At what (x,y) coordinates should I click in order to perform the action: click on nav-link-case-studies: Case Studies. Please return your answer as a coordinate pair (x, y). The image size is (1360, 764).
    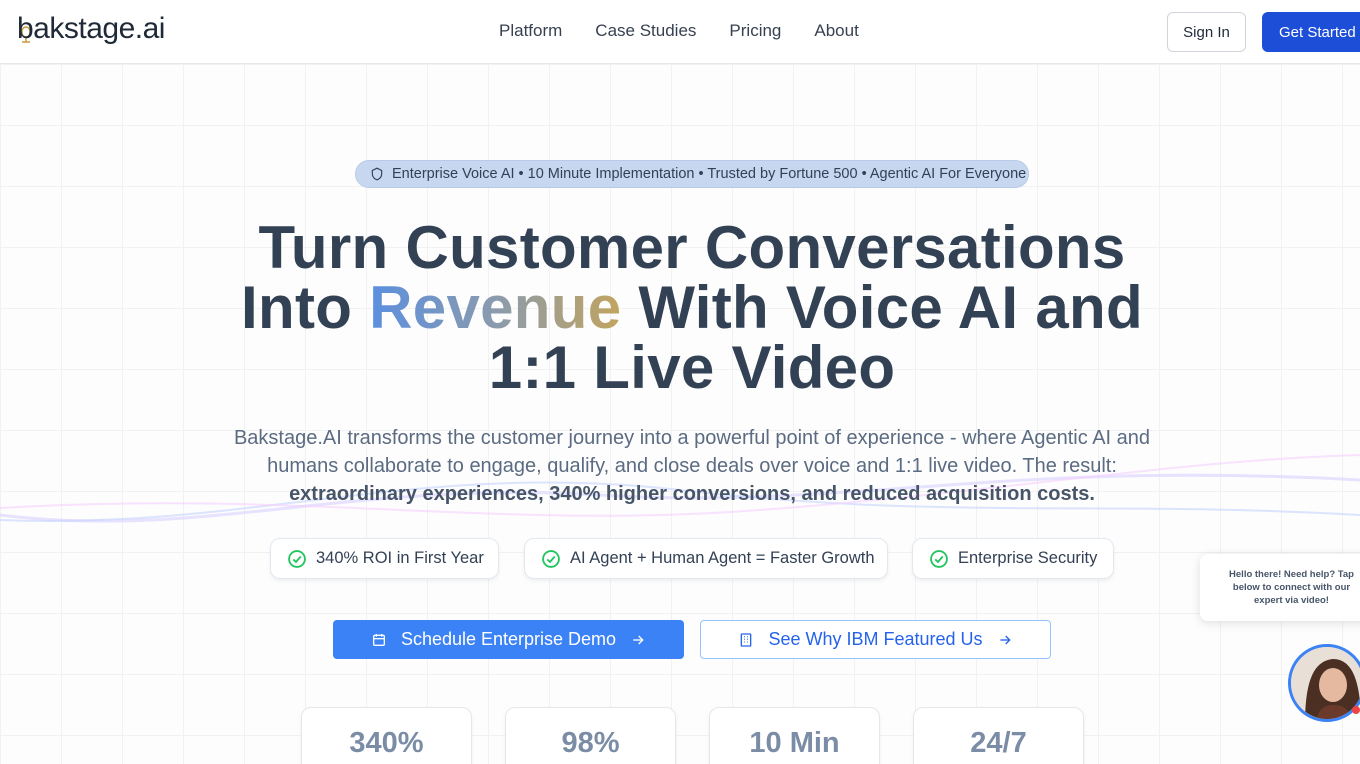
    Looking at the image, I should click on (645, 31).